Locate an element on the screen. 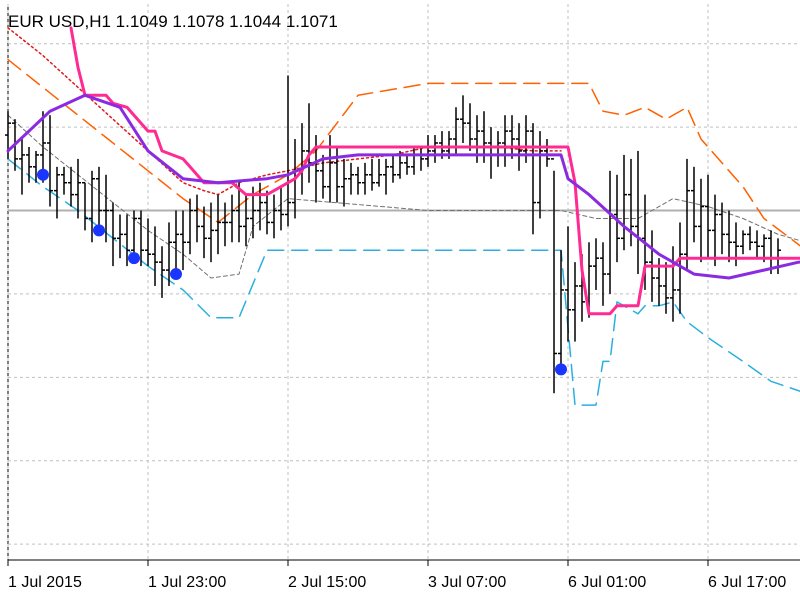 The image size is (800, 600). x-tick-label-2: 2 Jul 15:00 is located at coordinates (327, 582).